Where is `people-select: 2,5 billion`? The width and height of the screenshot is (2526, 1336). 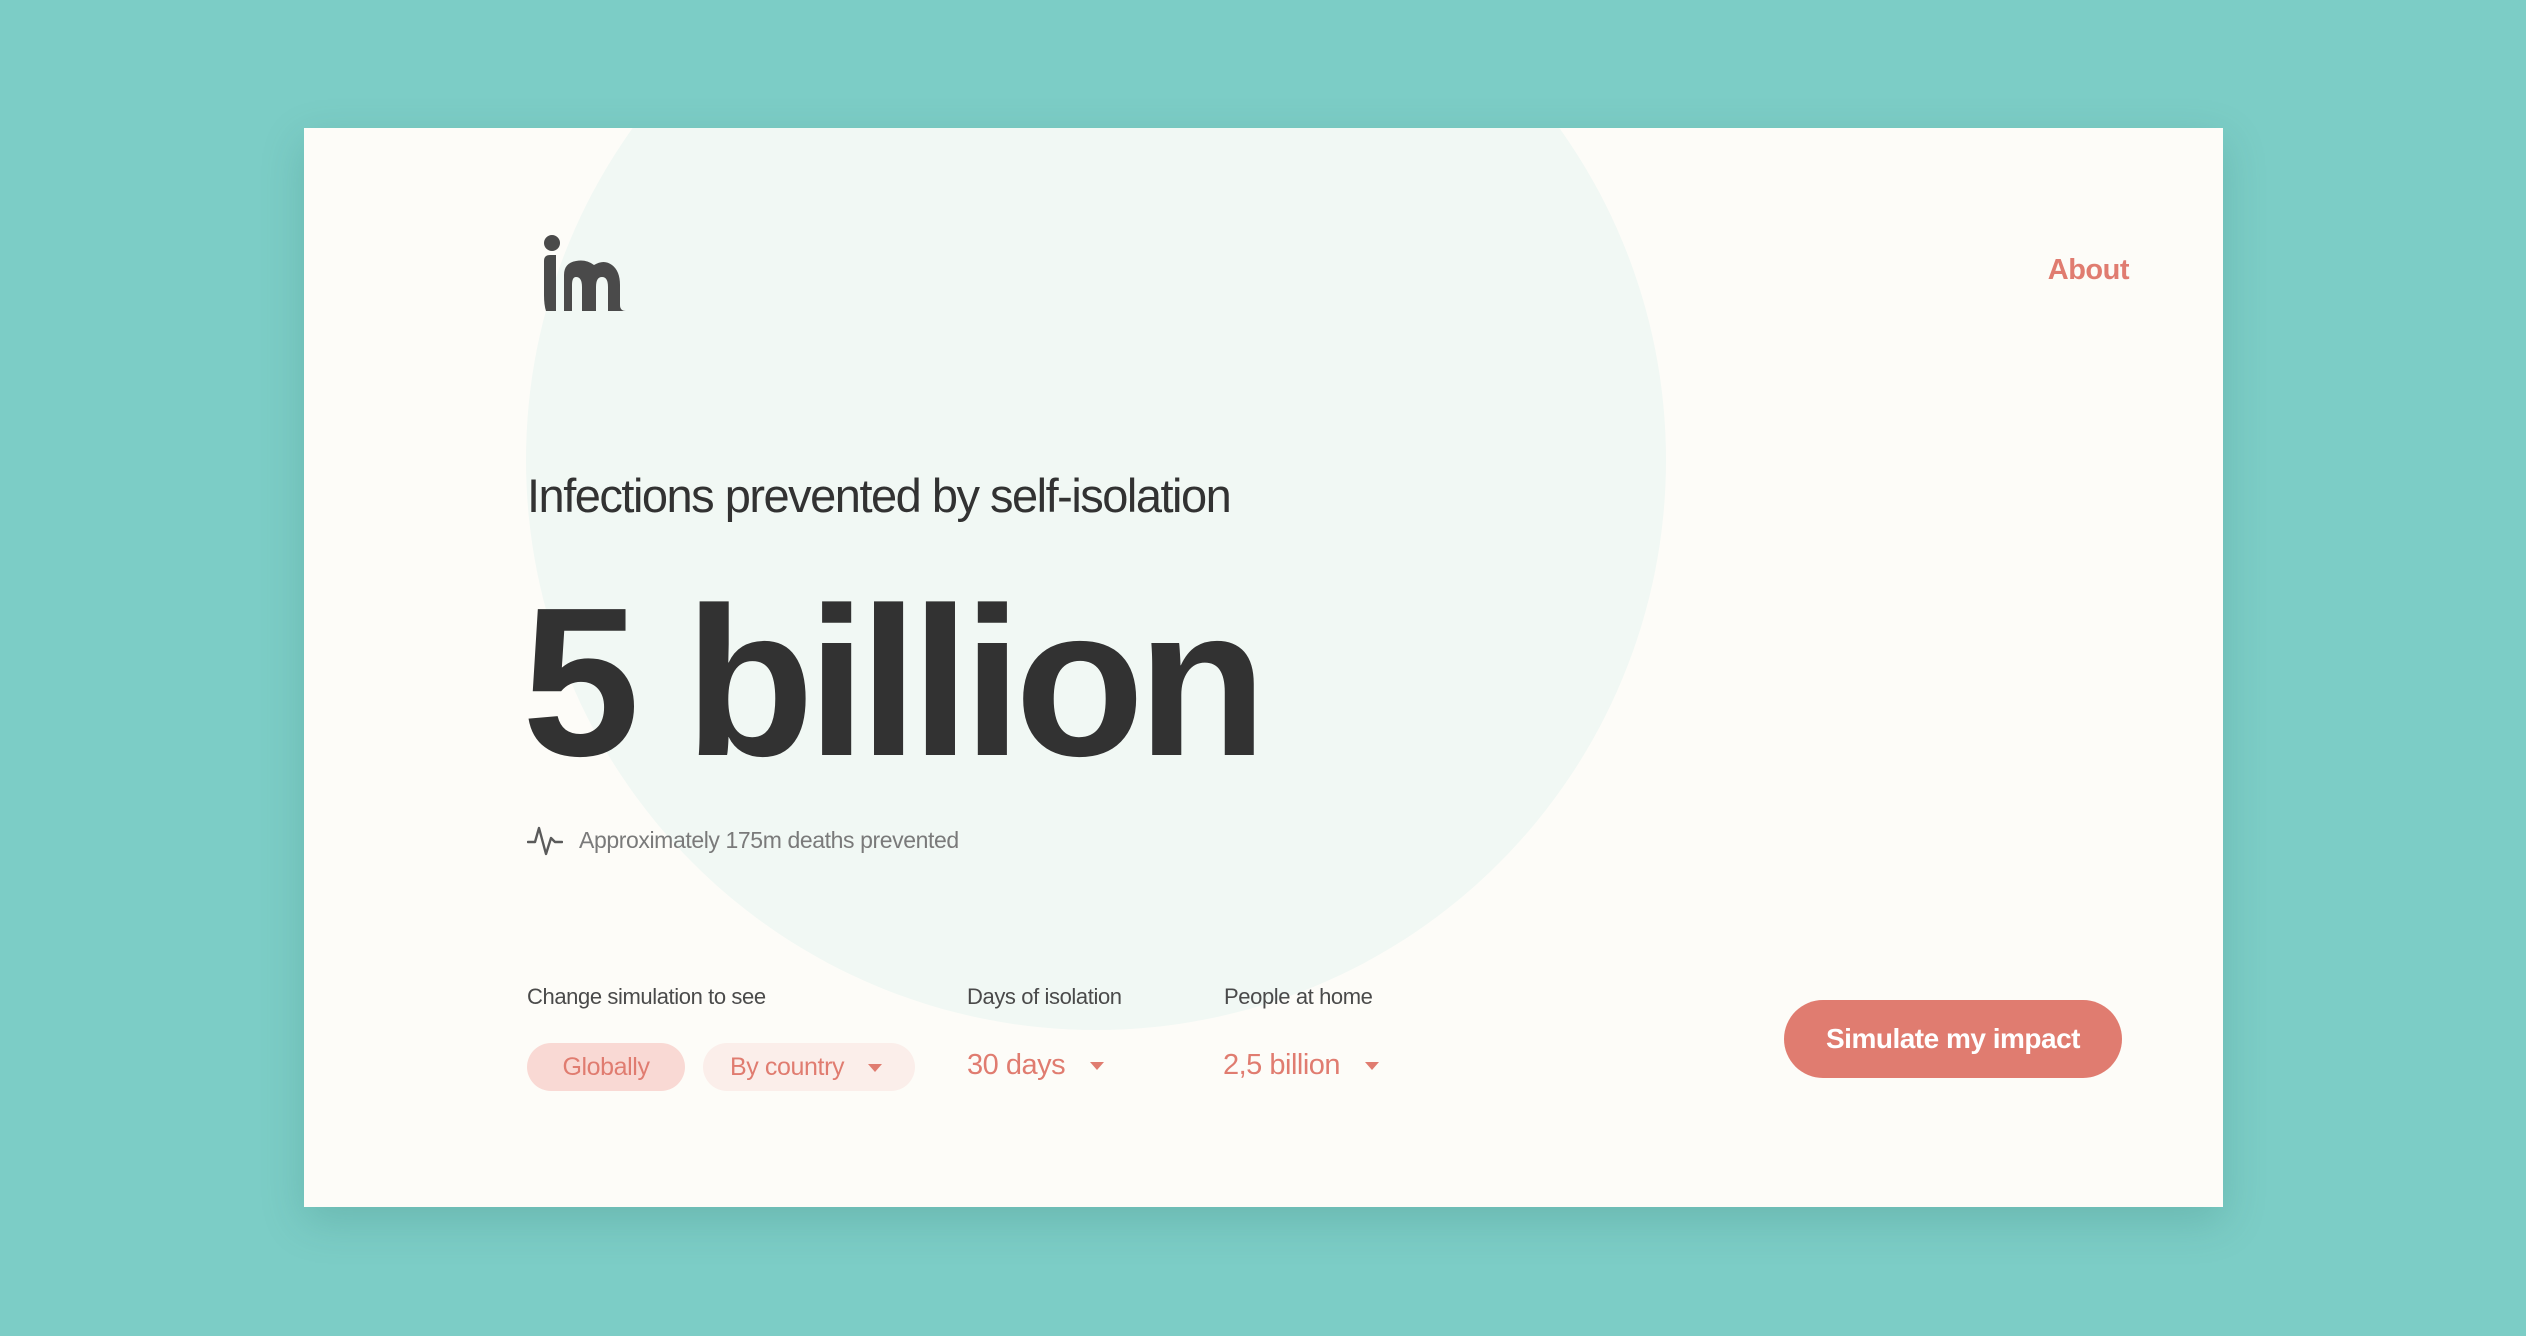
people-select: 2,5 billion is located at coordinates (1301, 1065).